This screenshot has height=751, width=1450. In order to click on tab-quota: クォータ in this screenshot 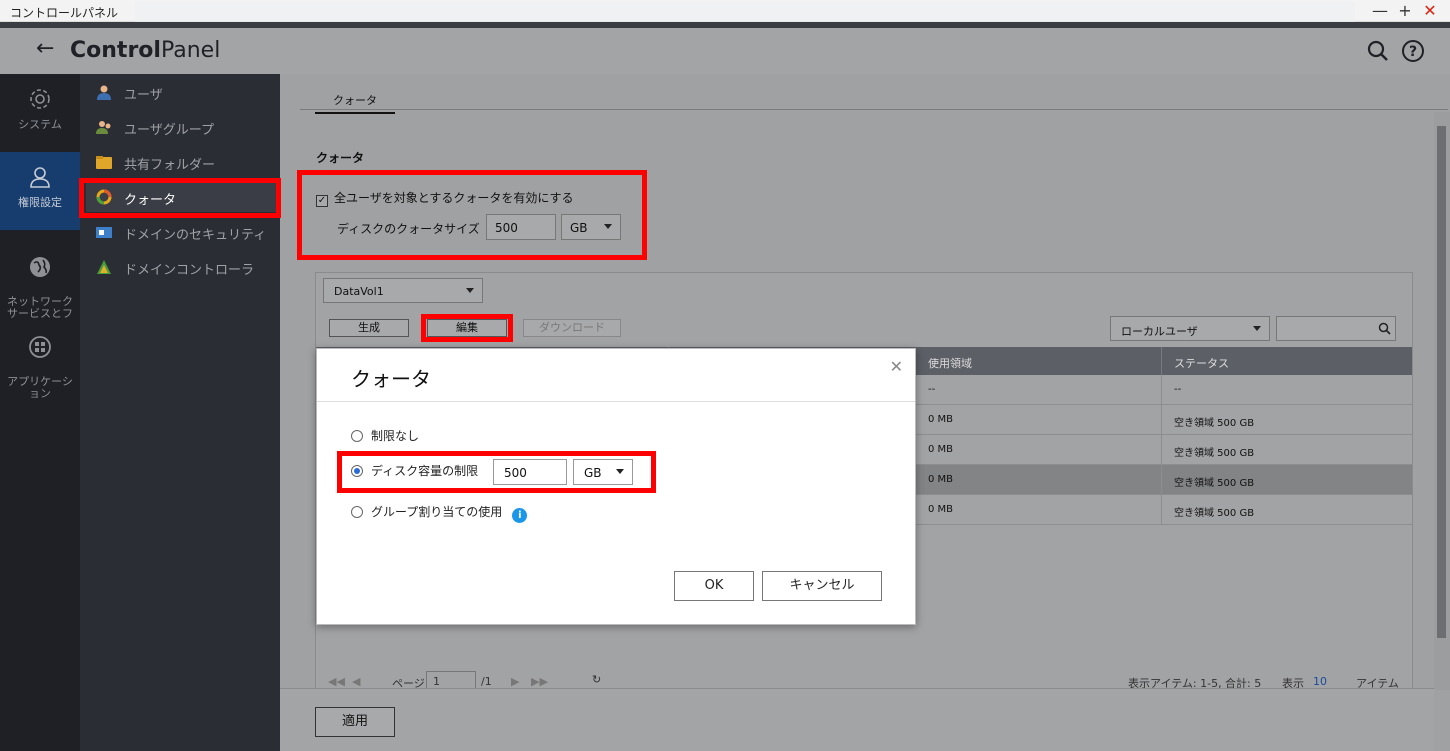, I will do `click(355, 103)`.